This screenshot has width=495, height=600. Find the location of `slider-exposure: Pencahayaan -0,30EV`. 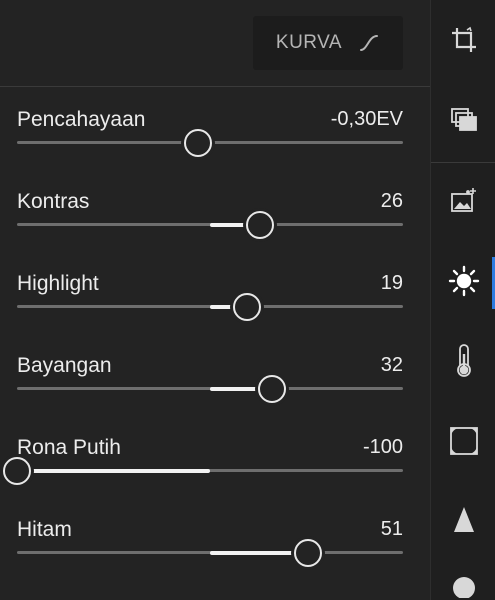

slider-exposure: Pencahayaan -0,30EV is located at coordinates (215, 149).